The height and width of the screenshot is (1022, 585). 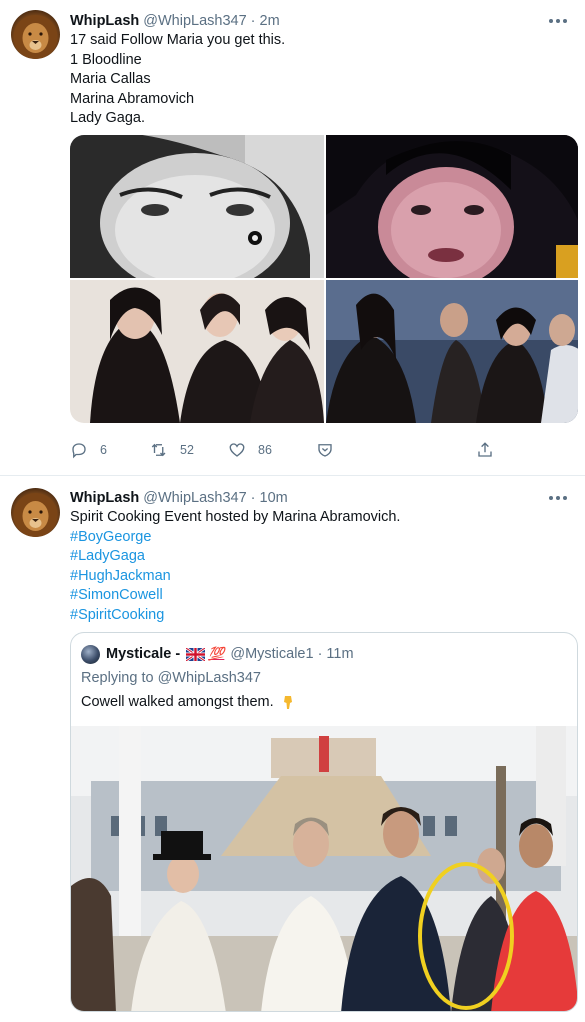 I want to click on tweet-header: WhipLash @WhipLash347 · 2m, so click(x=175, y=21).